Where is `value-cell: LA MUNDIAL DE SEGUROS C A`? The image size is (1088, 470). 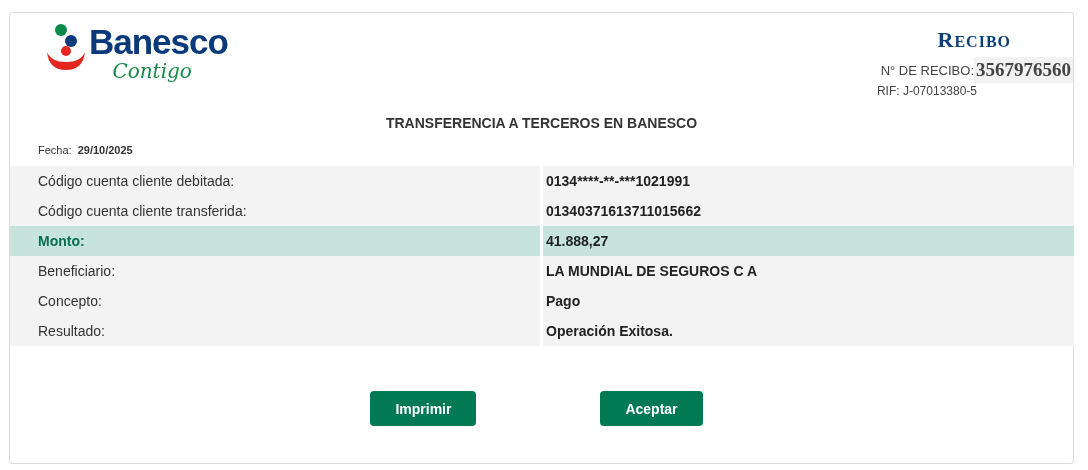
value-cell: LA MUNDIAL DE SEGUROS C A is located at coordinates (808, 271).